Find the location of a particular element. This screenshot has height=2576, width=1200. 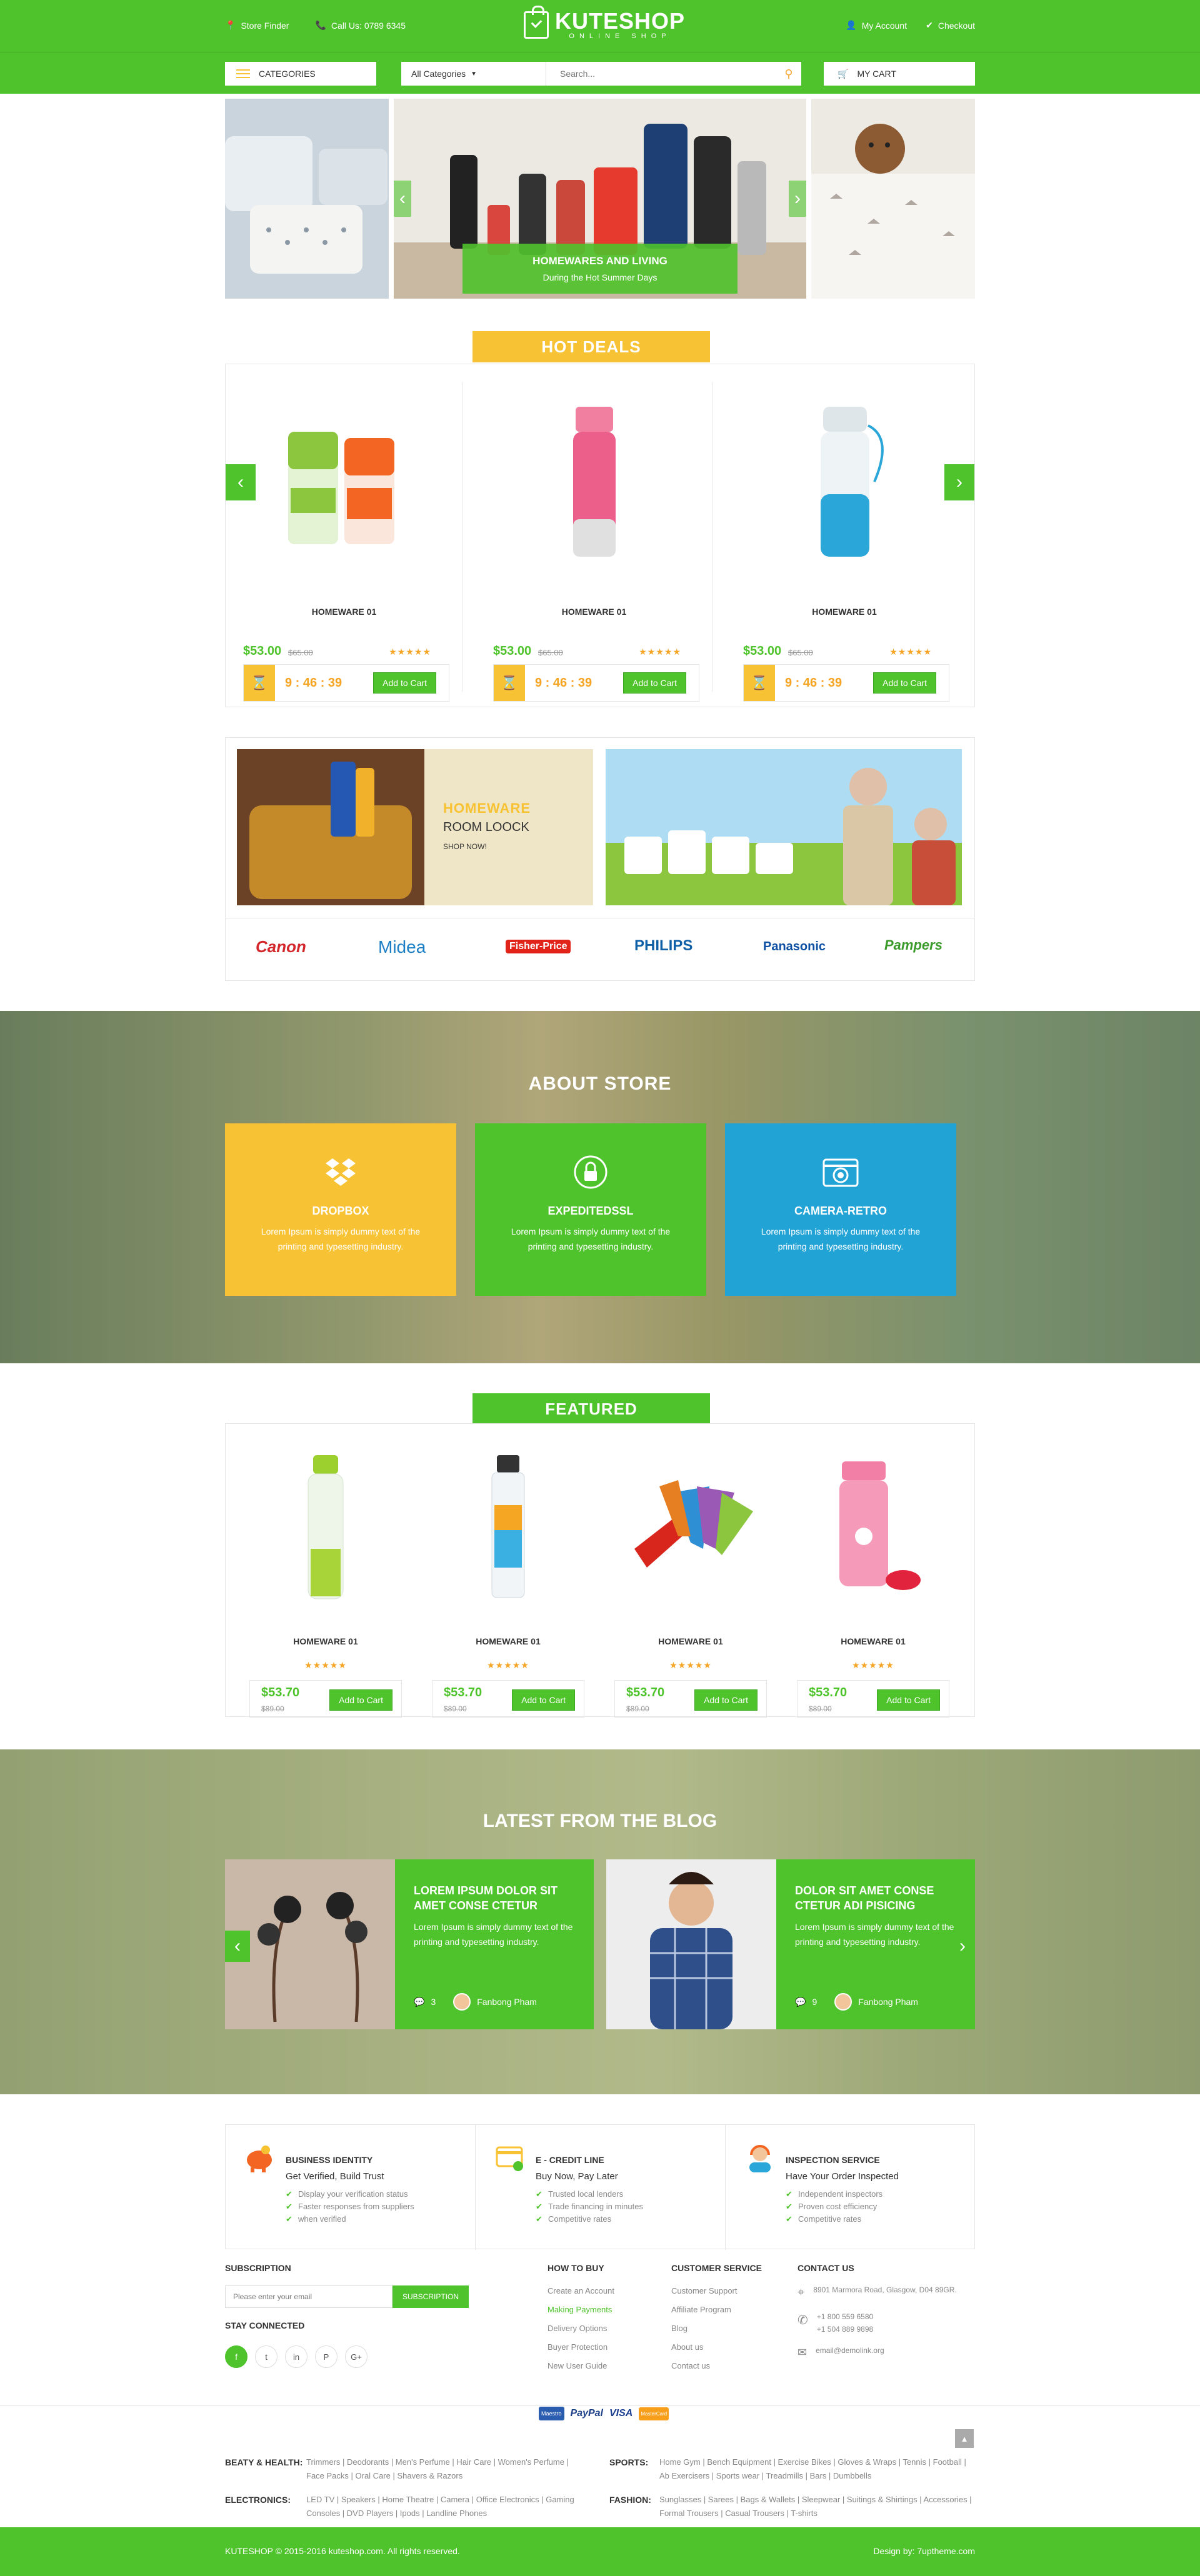

linkedin-icon: in is located at coordinates (296, 2357).